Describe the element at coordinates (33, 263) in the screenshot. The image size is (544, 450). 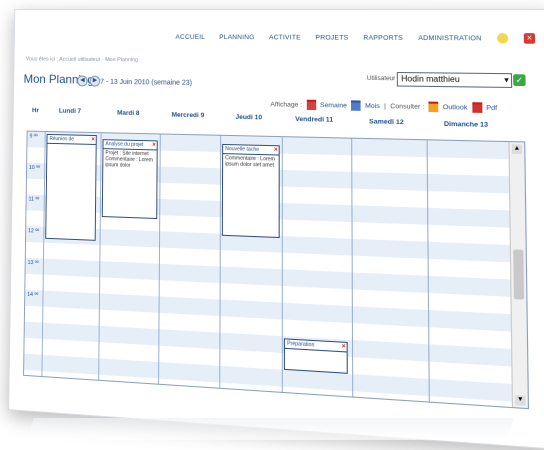
I see `hour-label: 13 ºº` at that location.